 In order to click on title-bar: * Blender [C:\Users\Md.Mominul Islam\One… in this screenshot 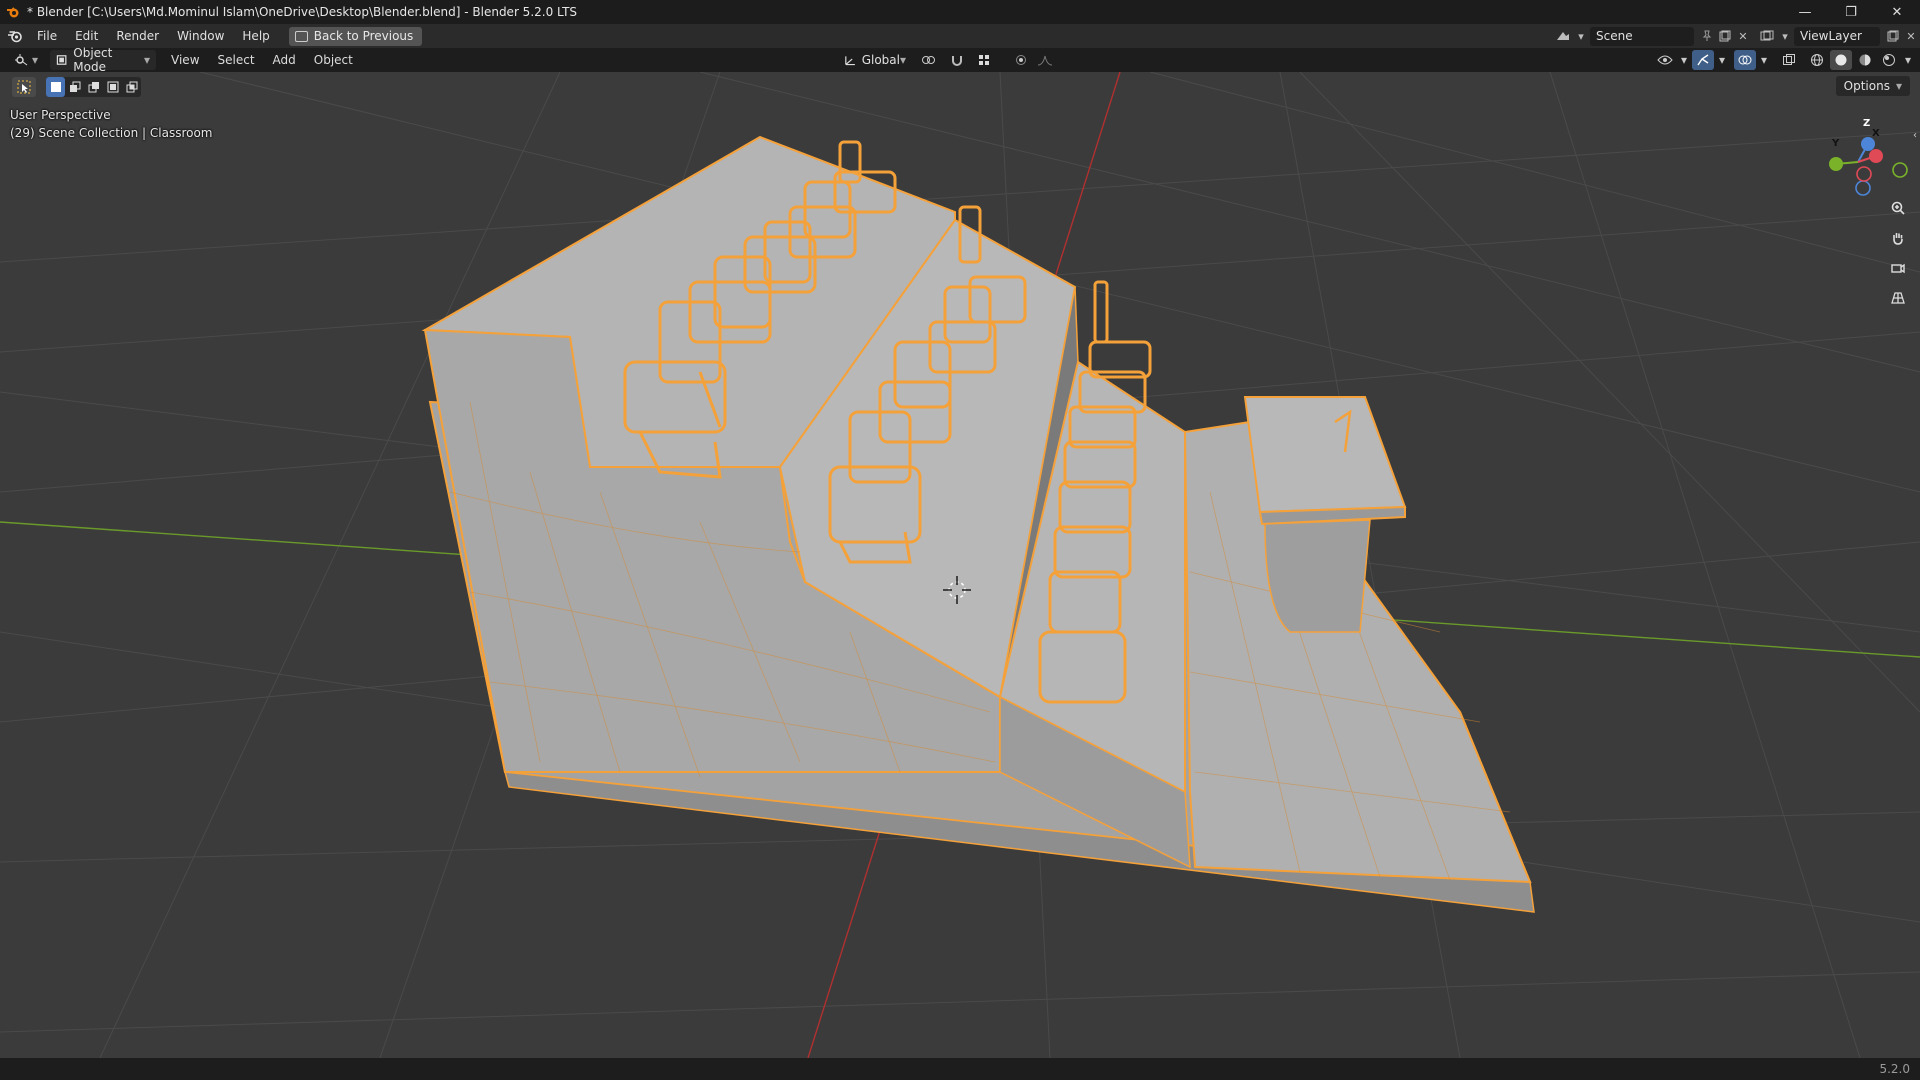, I will do `click(960, 12)`.